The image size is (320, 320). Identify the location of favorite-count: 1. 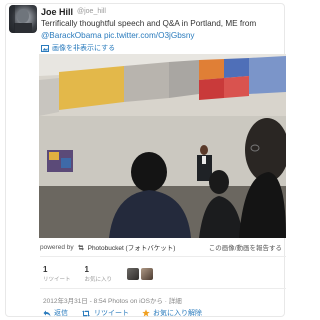
(86, 269).